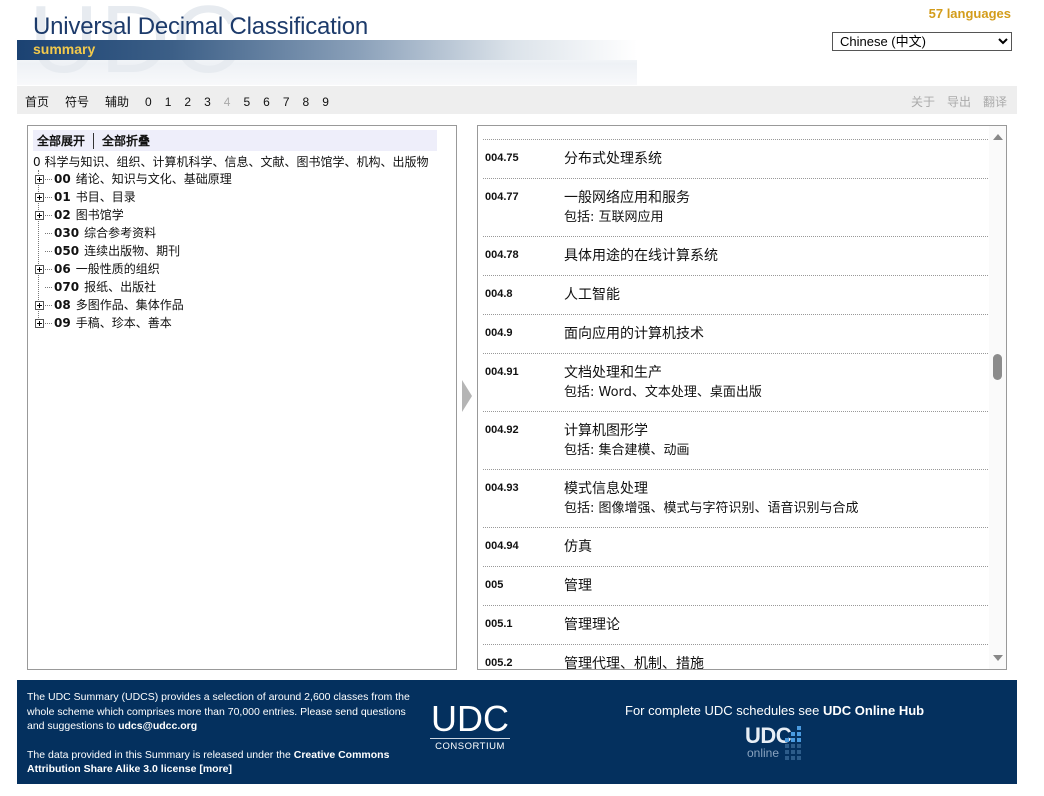 The width and height of the screenshot is (1044, 796). What do you see at coordinates (735, 158) in the screenshot?
I see `entry-row: 004.75 分布式处理系统` at bounding box center [735, 158].